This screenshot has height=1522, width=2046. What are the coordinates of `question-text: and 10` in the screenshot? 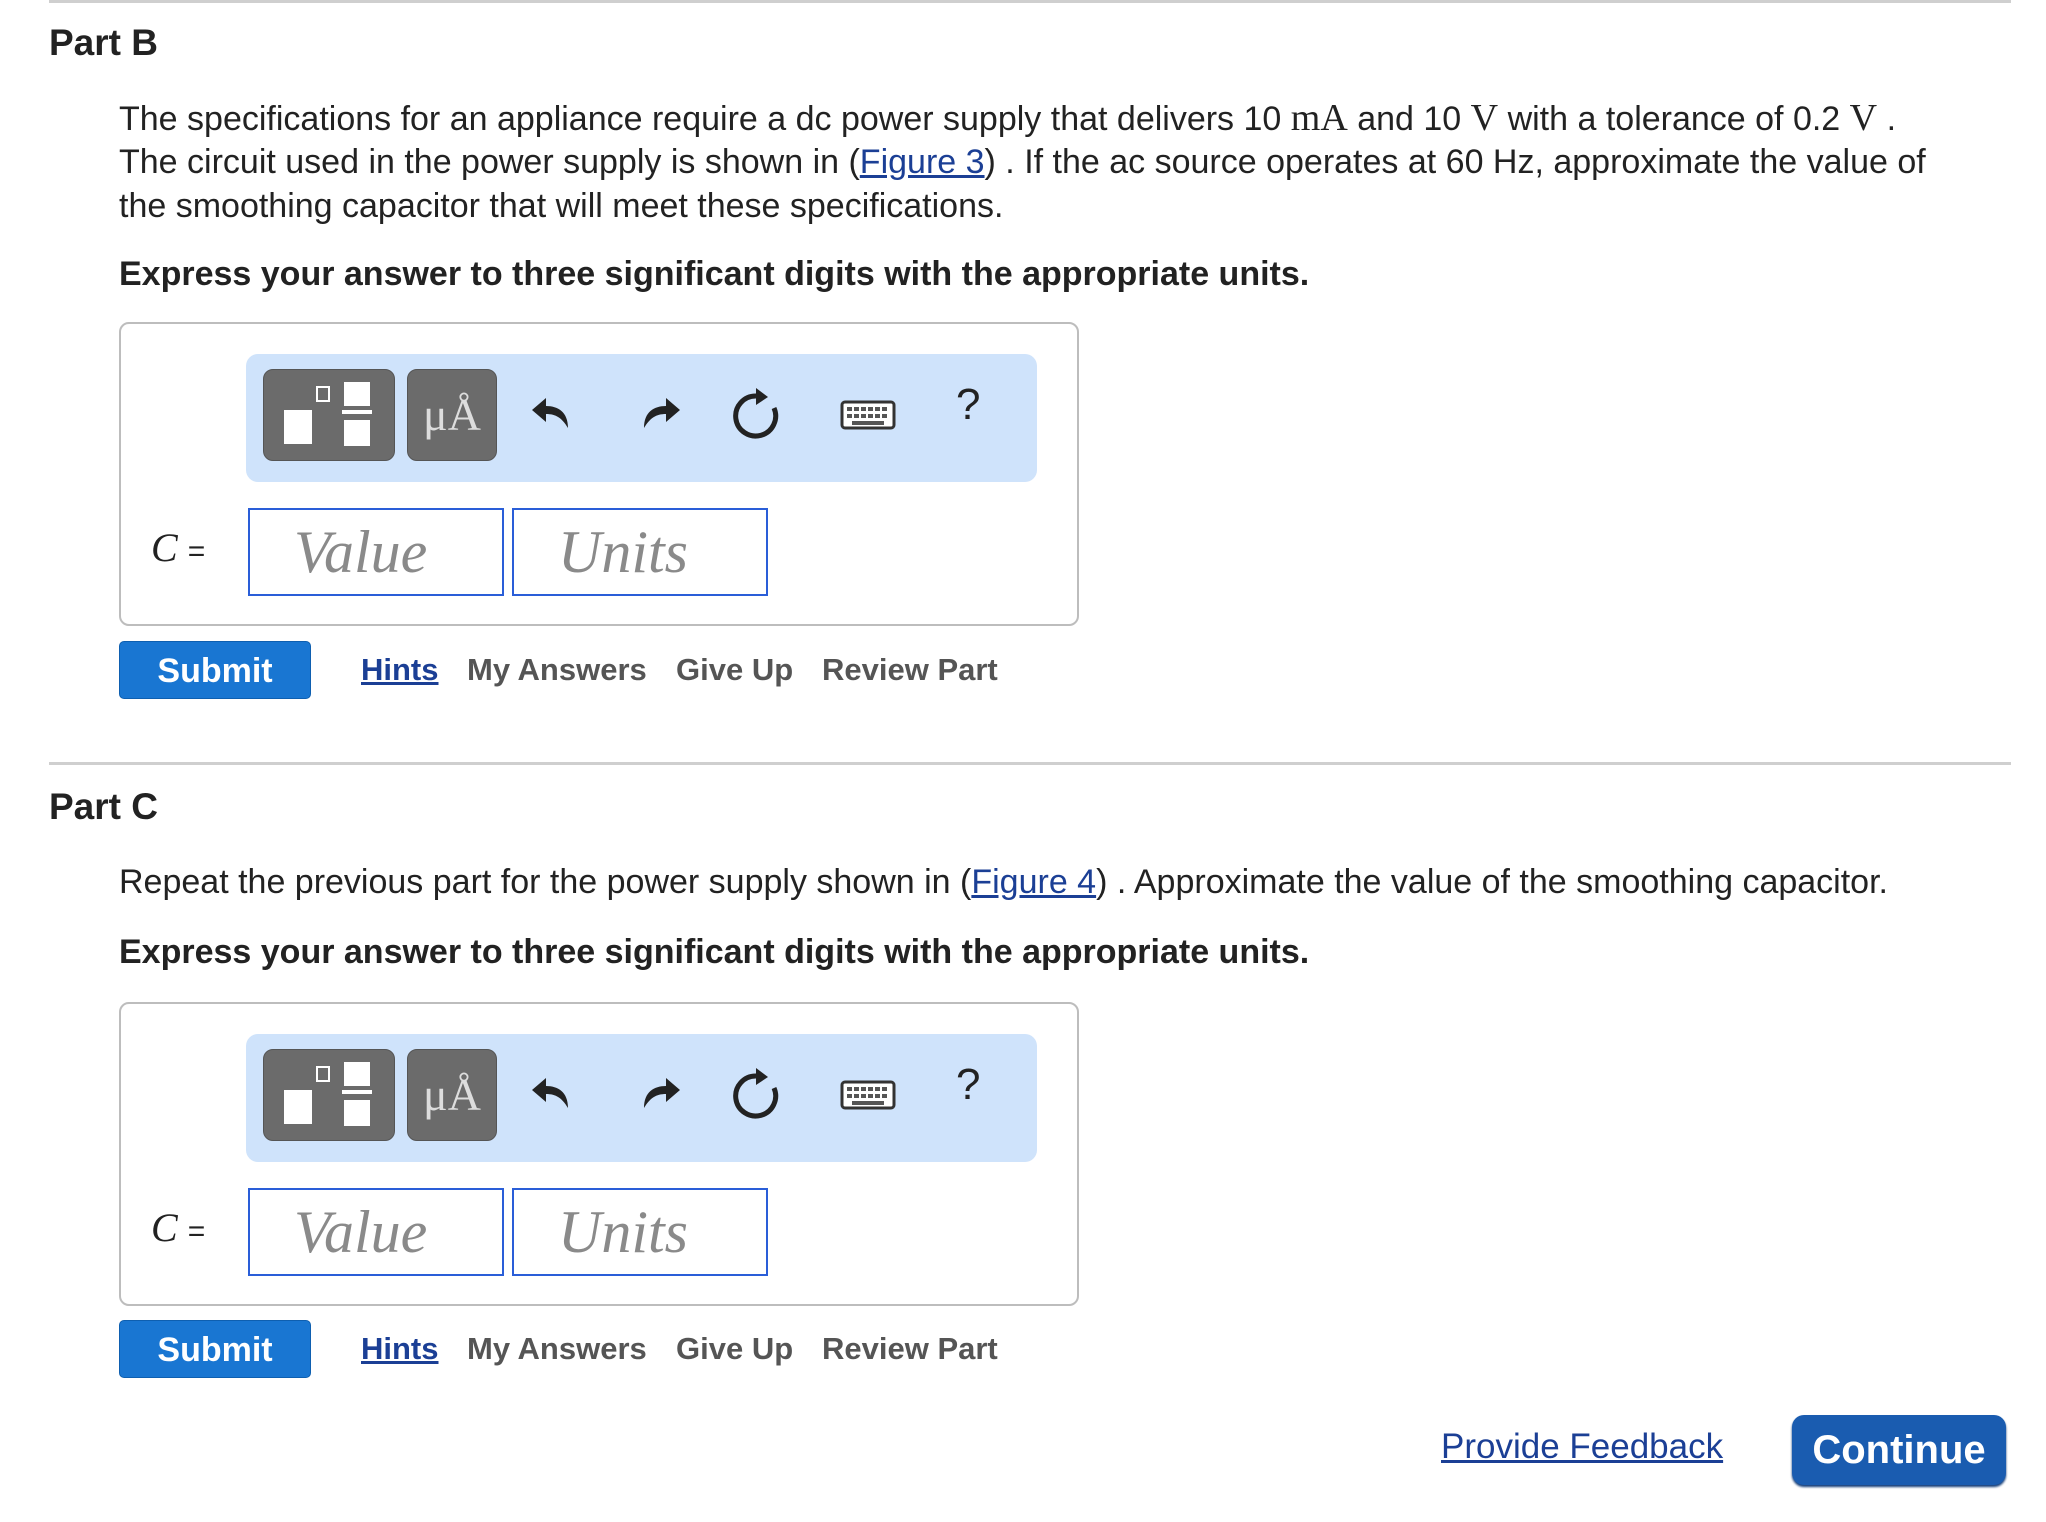 It's located at (1409, 119).